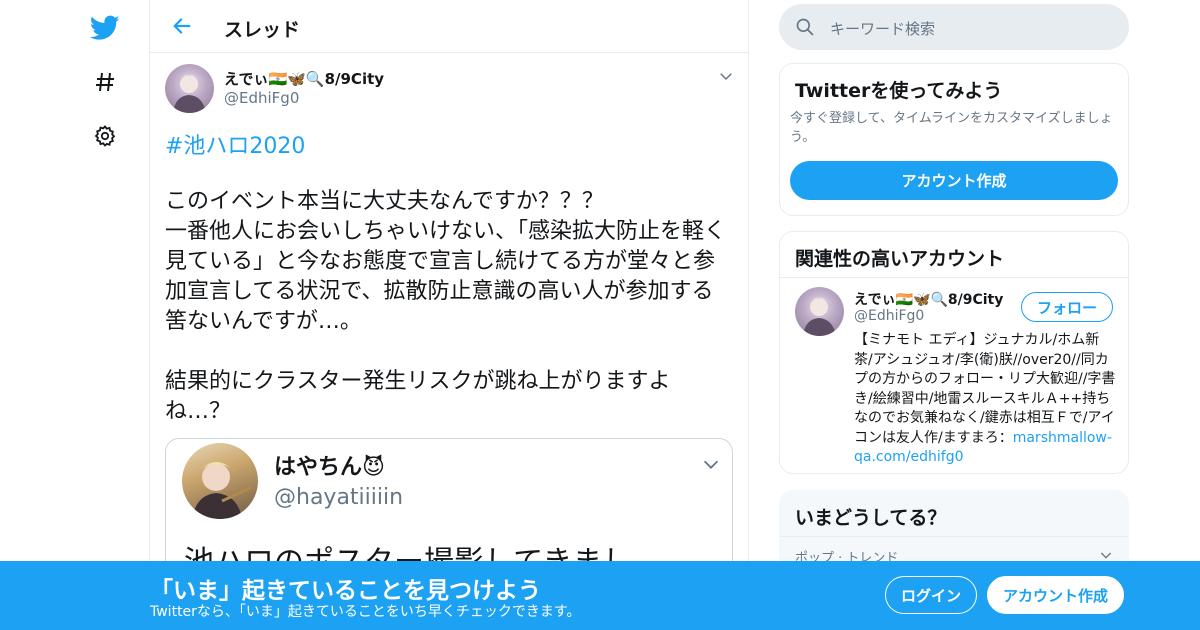  Describe the element at coordinates (954, 27) in the screenshot. I see `search-box: キーワード検索` at that location.